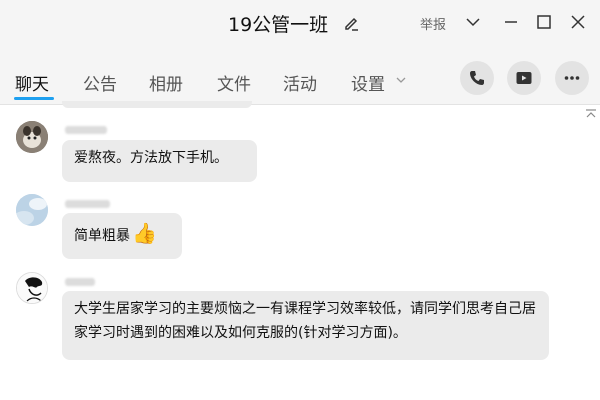  Describe the element at coordinates (166, 82) in the screenshot. I see `tab-album: 相册` at that location.